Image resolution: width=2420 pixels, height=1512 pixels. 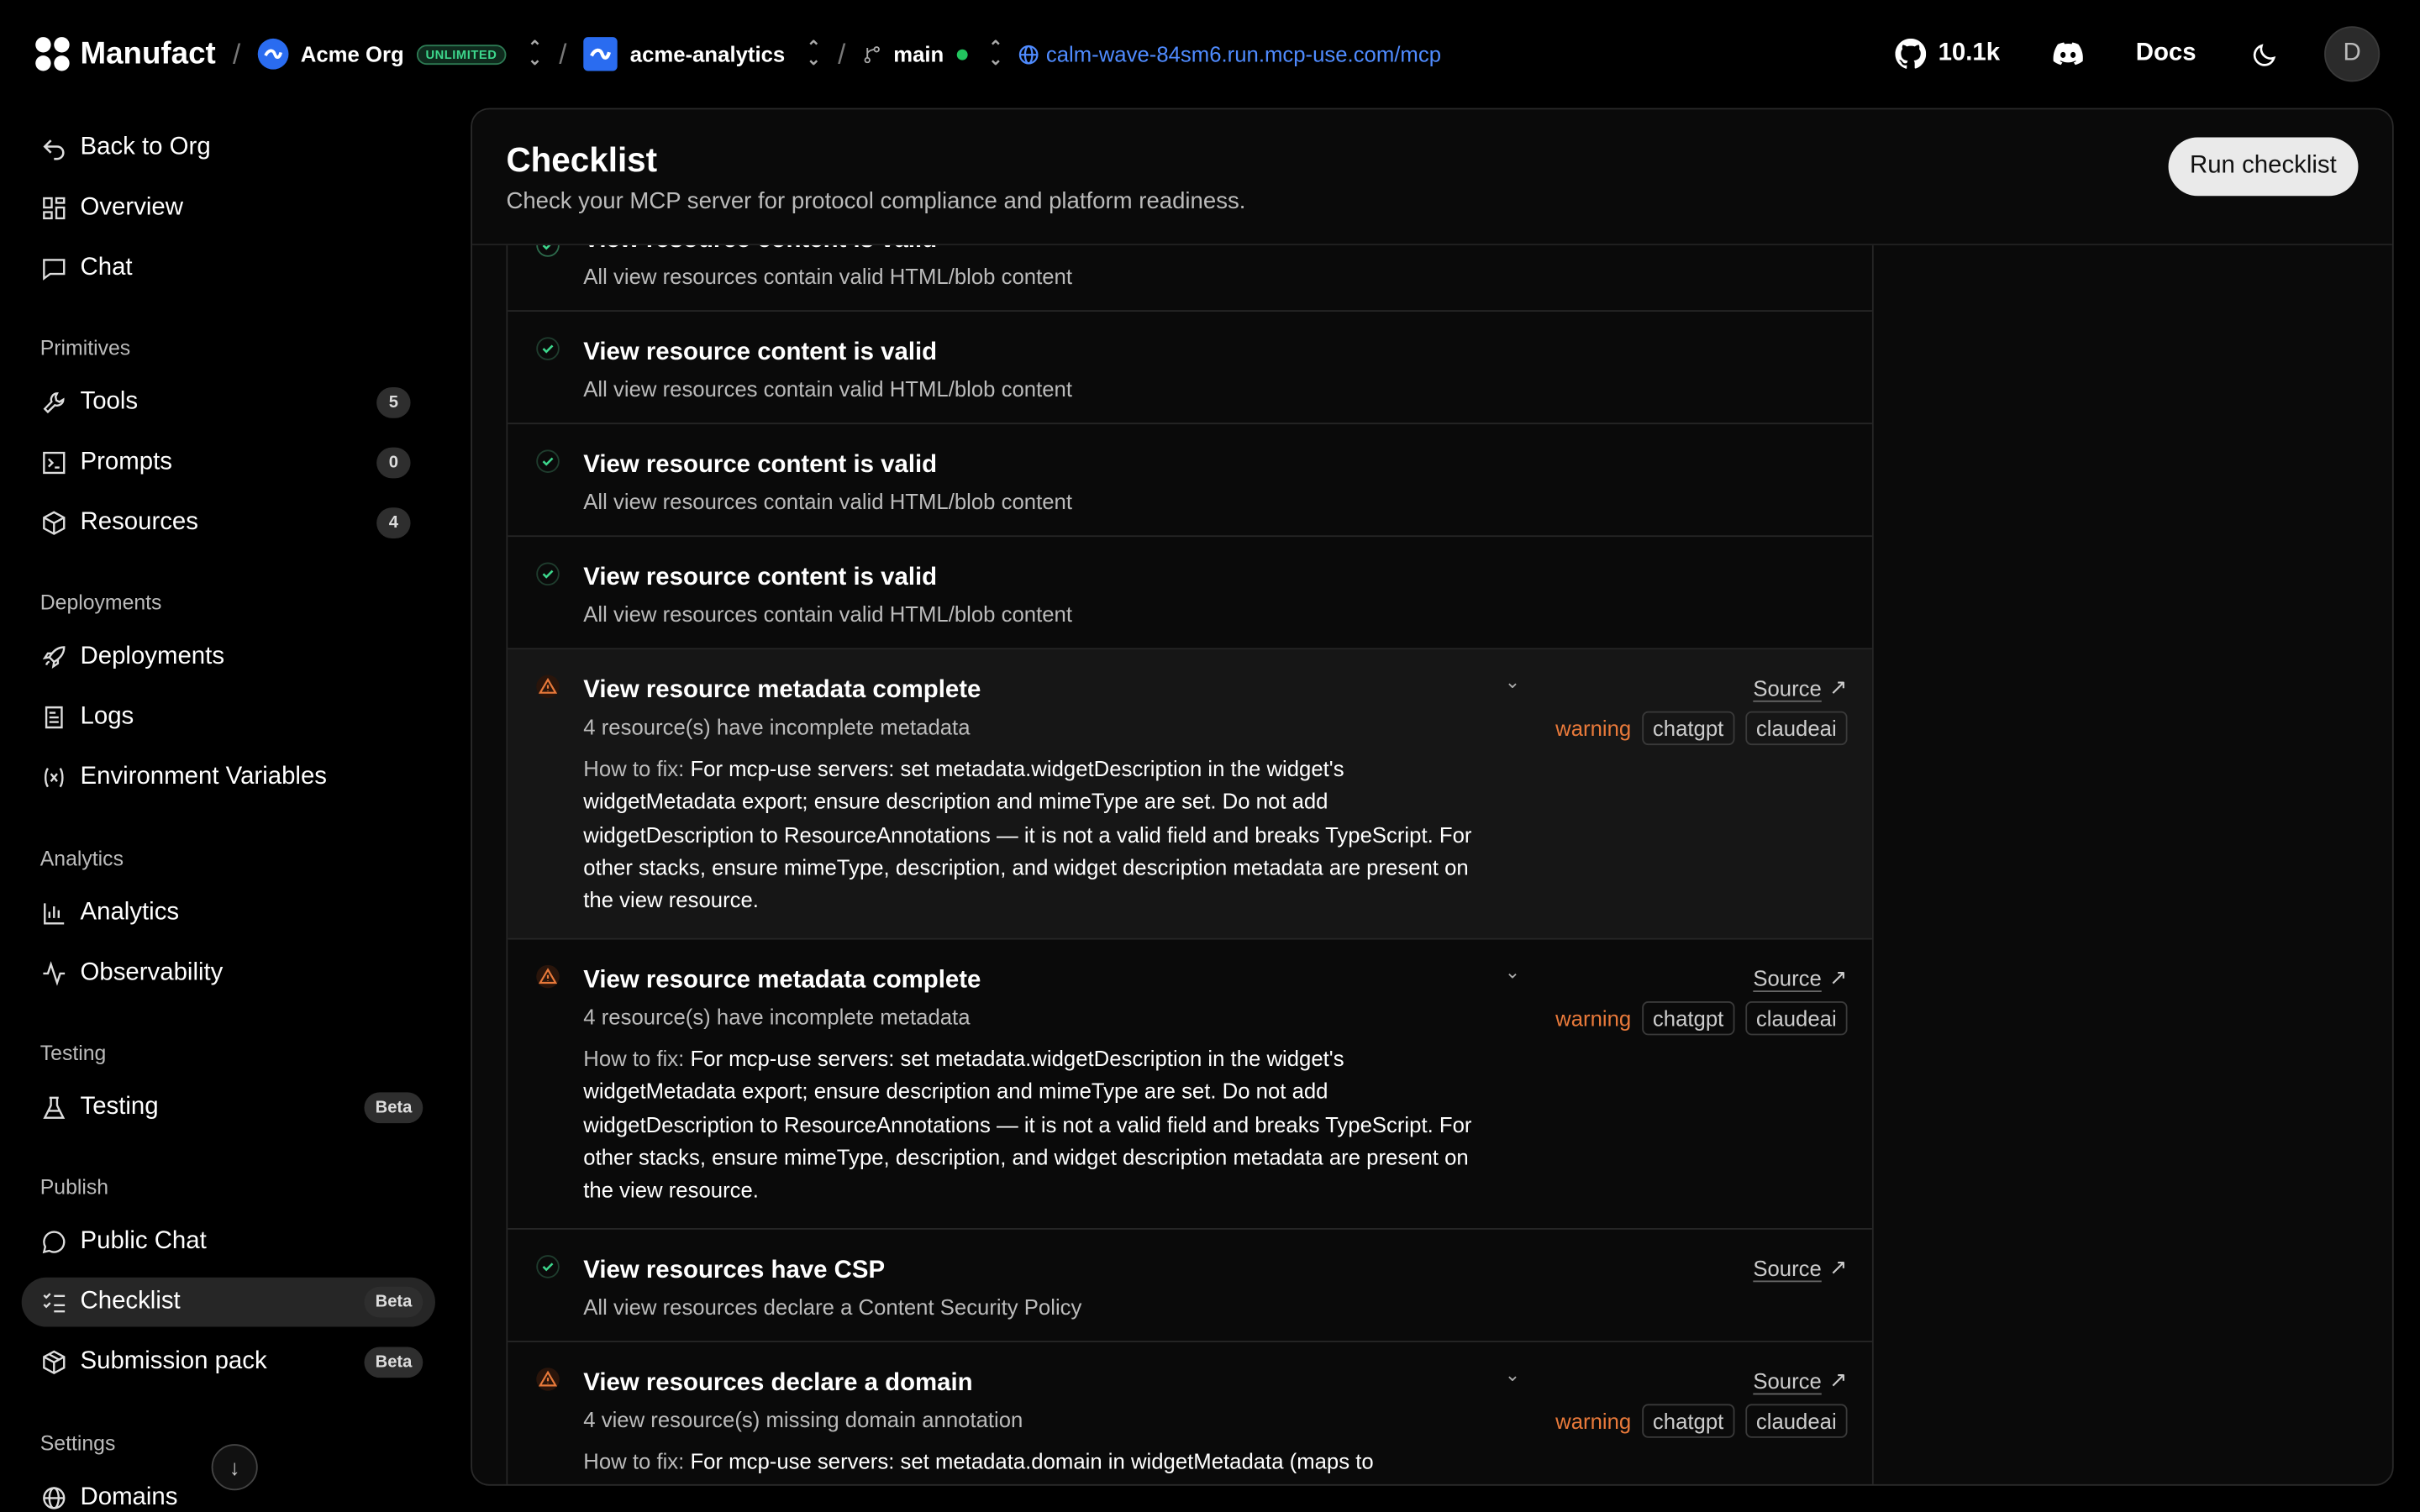 I want to click on sidebar-item-resources: Resources 4, so click(x=228, y=523).